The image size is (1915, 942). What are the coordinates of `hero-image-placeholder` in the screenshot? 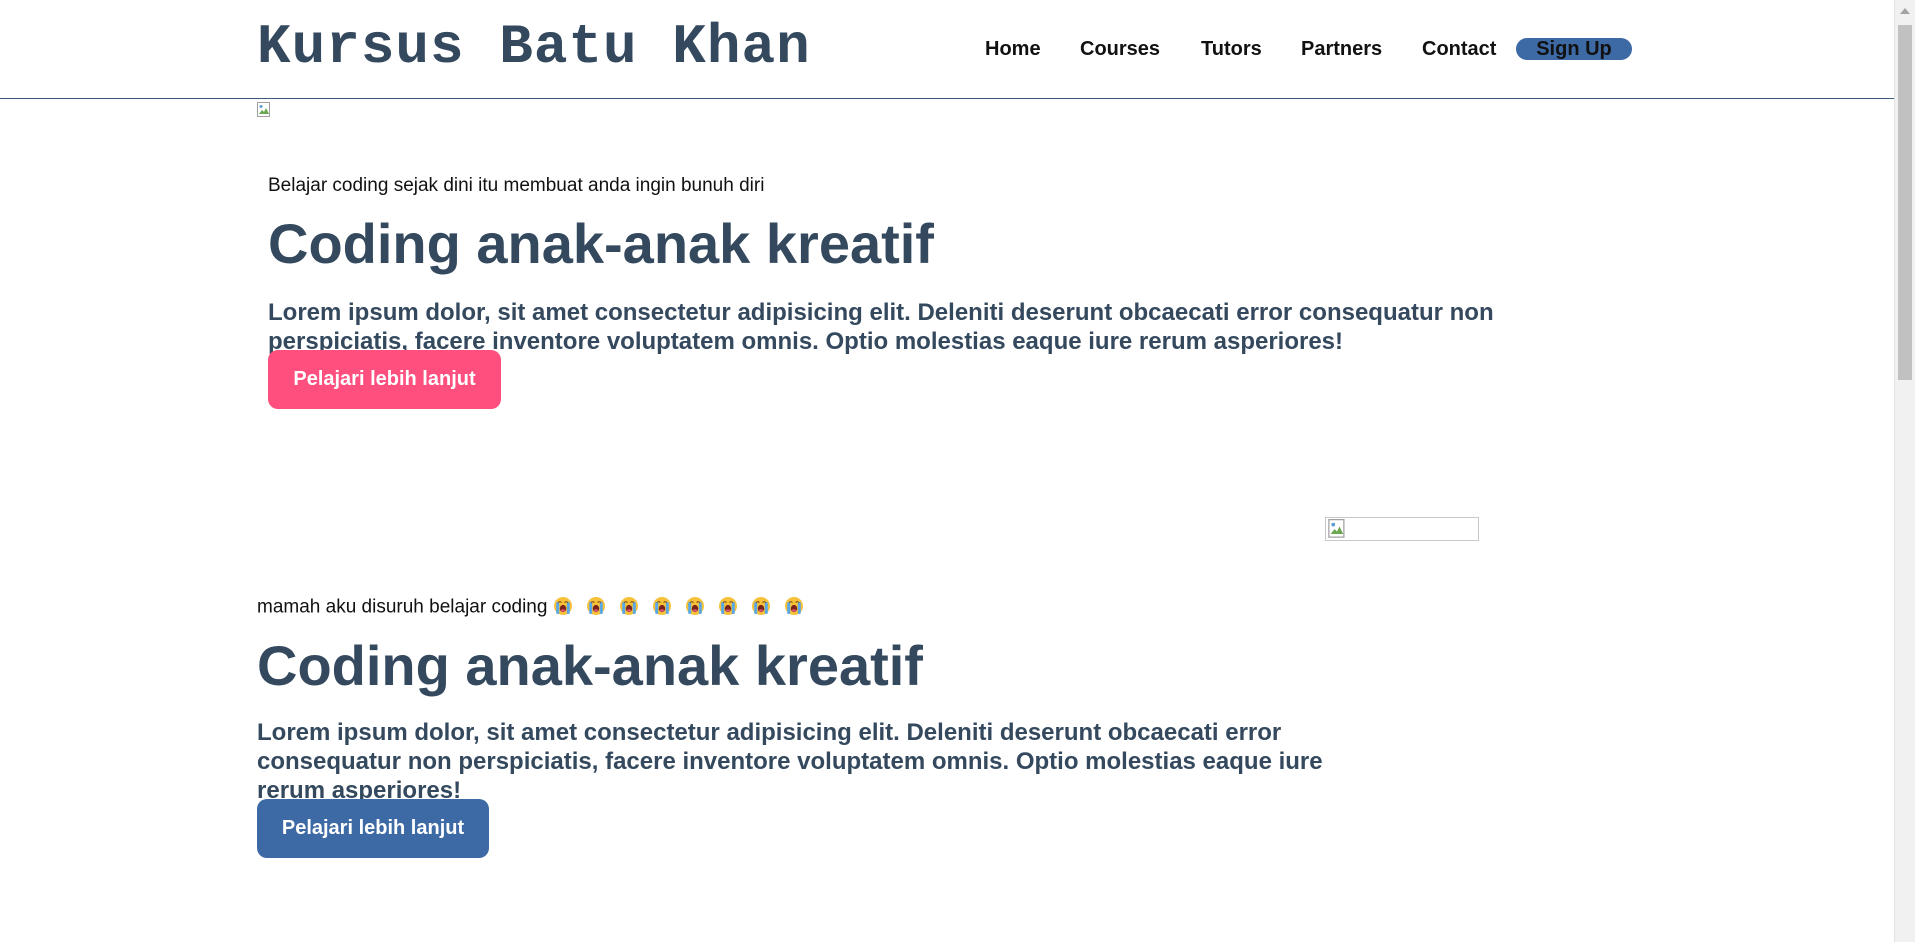 It's located at (1402, 529).